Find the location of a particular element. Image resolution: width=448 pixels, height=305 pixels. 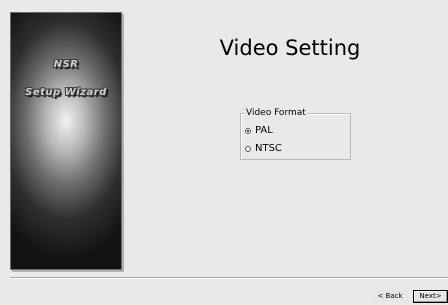

radio-selected-icon is located at coordinates (248, 130).